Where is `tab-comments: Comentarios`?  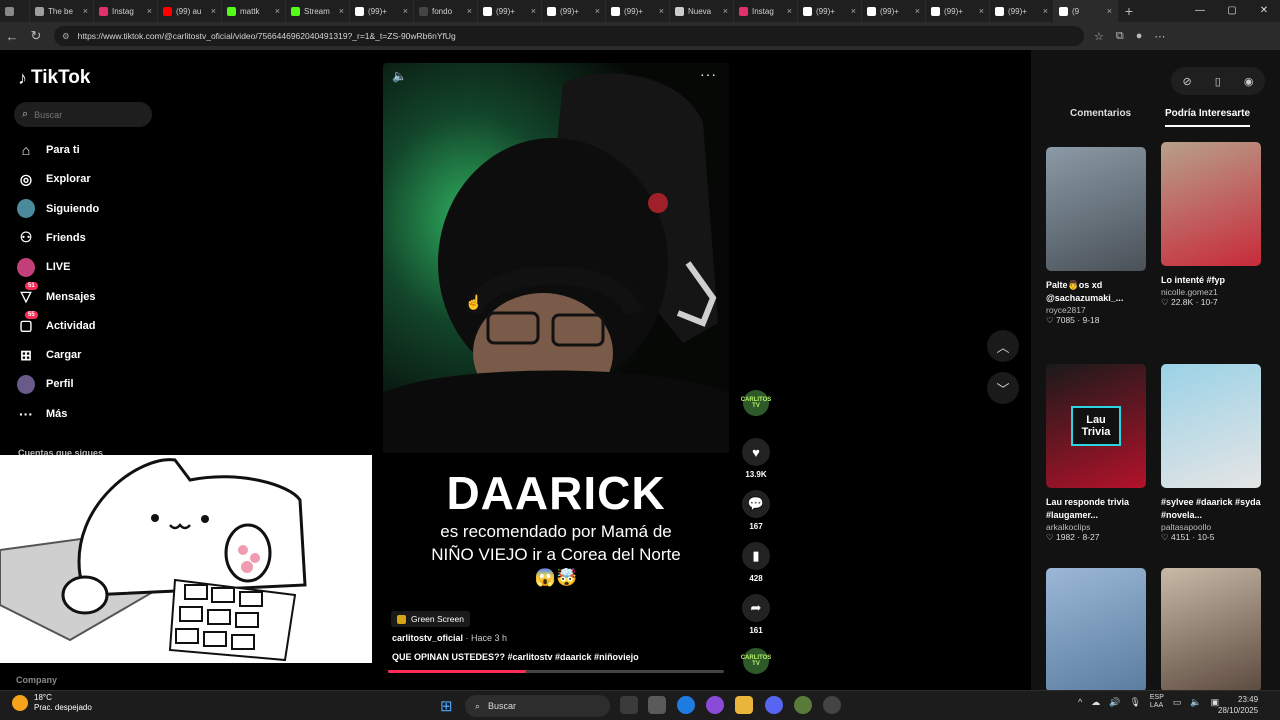 tab-comments: Comentarios is located at coordinates (1100, 116).